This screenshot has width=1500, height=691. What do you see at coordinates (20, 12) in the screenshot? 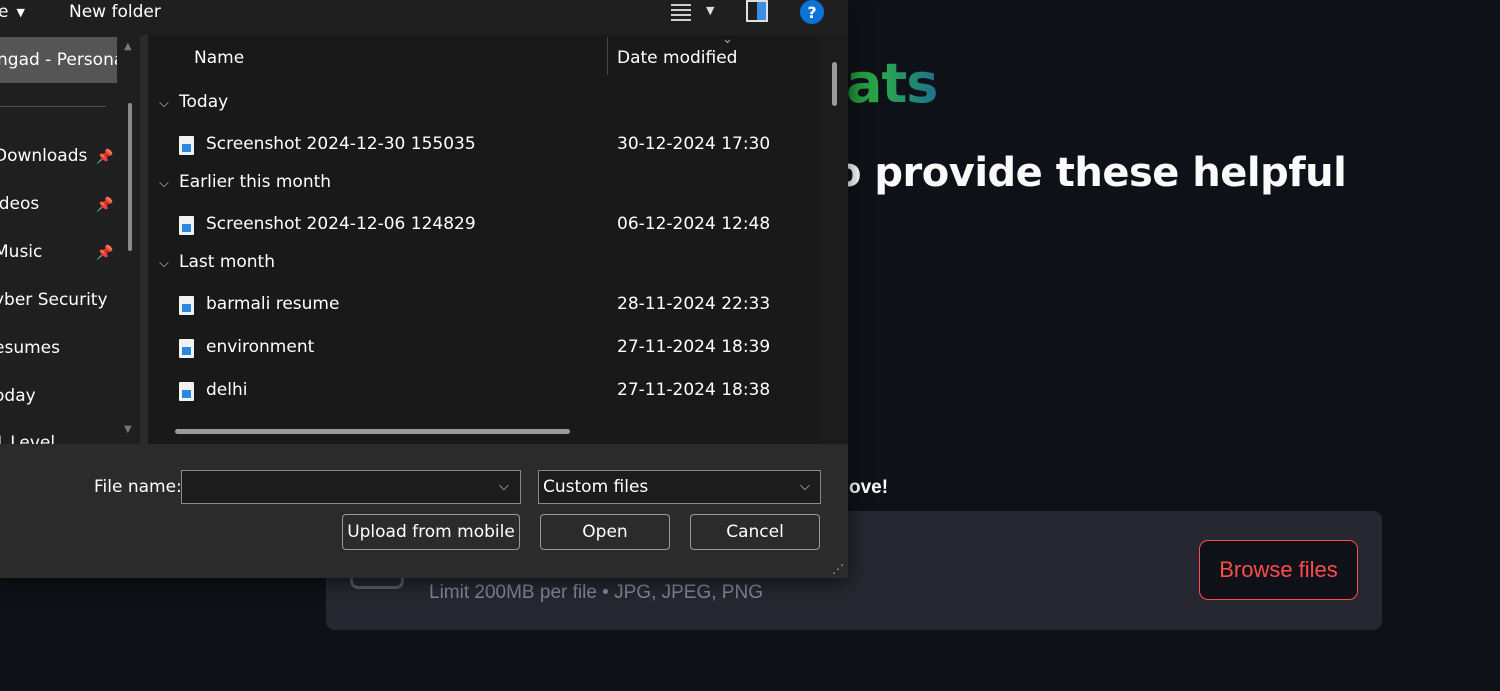
I see `caret-down-icon: ▼` at bounding box center [20, 12].